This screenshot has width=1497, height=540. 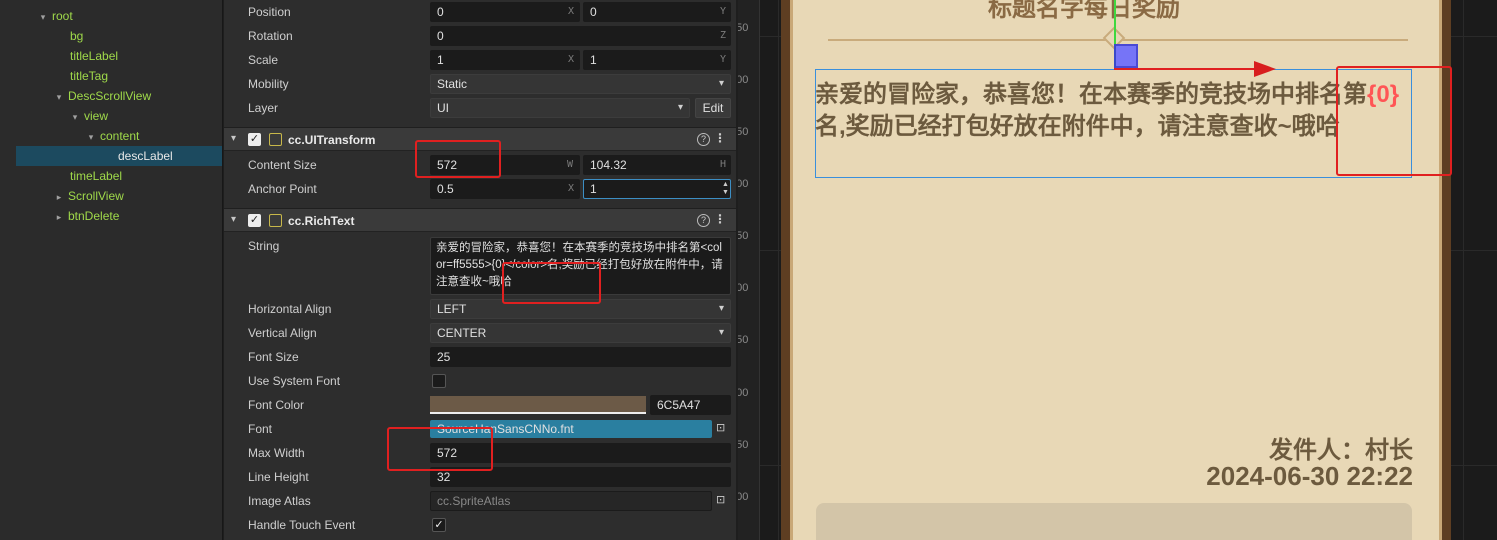 I want to click on font-size-input: 25, so click(x=580, y=357).